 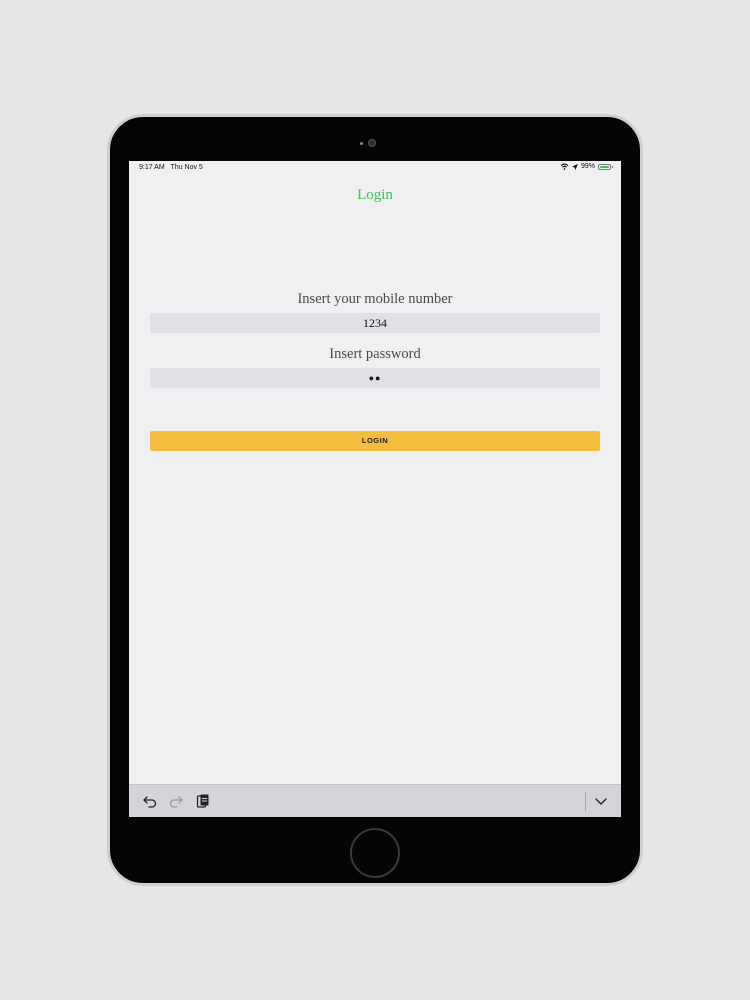 What do you see at coordinates (152, 167) in the screenshot?
I see `status-time: 9:17 AM` at bounding box center [152, 167].